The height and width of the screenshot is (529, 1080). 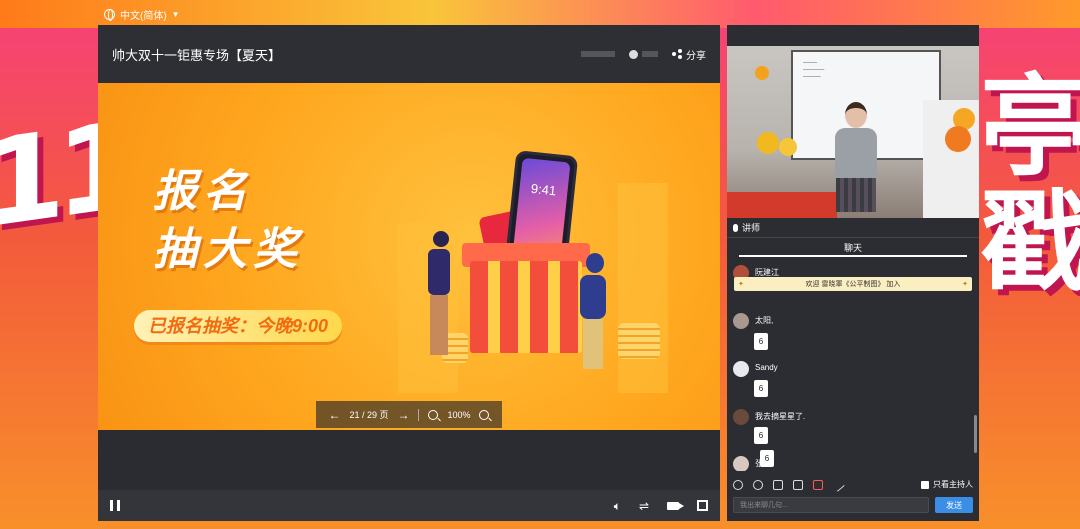 What do you see at coordinates (696, 56) in the screenshot?
I see `share-label: 分享` at bounding box center [696, 56].